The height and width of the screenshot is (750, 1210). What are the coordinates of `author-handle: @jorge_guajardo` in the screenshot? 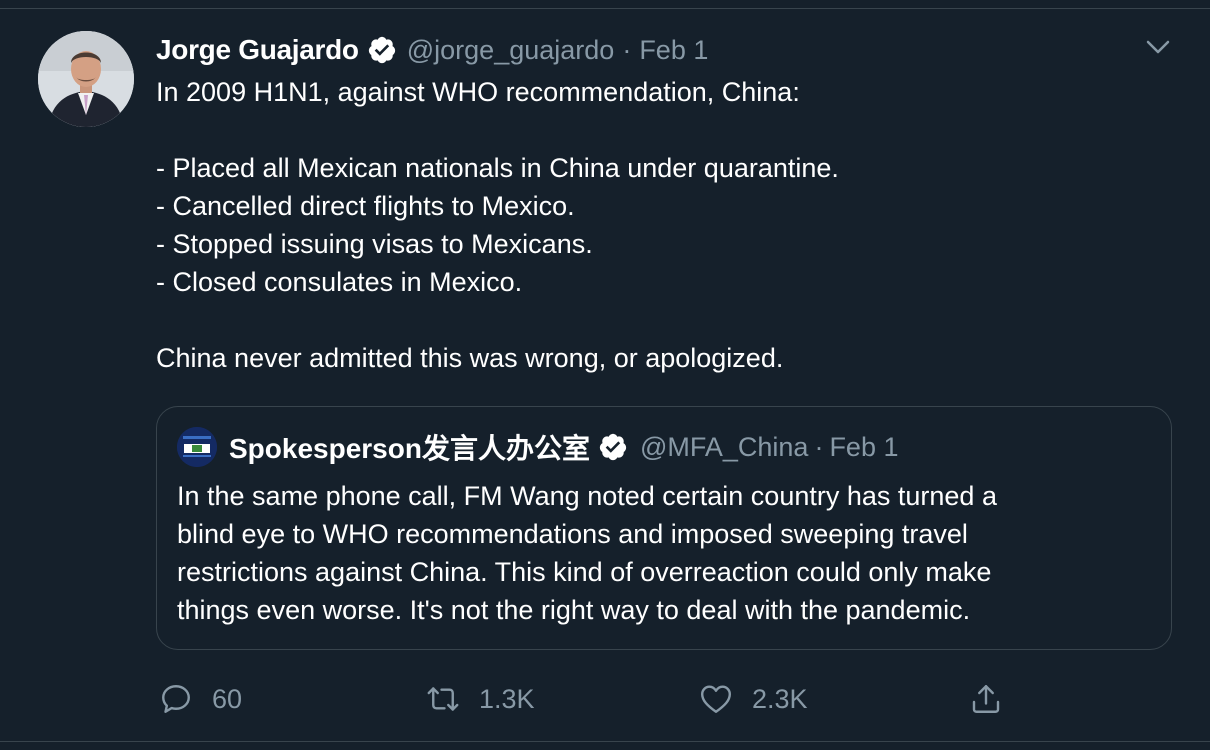 It's located at (511, 50).